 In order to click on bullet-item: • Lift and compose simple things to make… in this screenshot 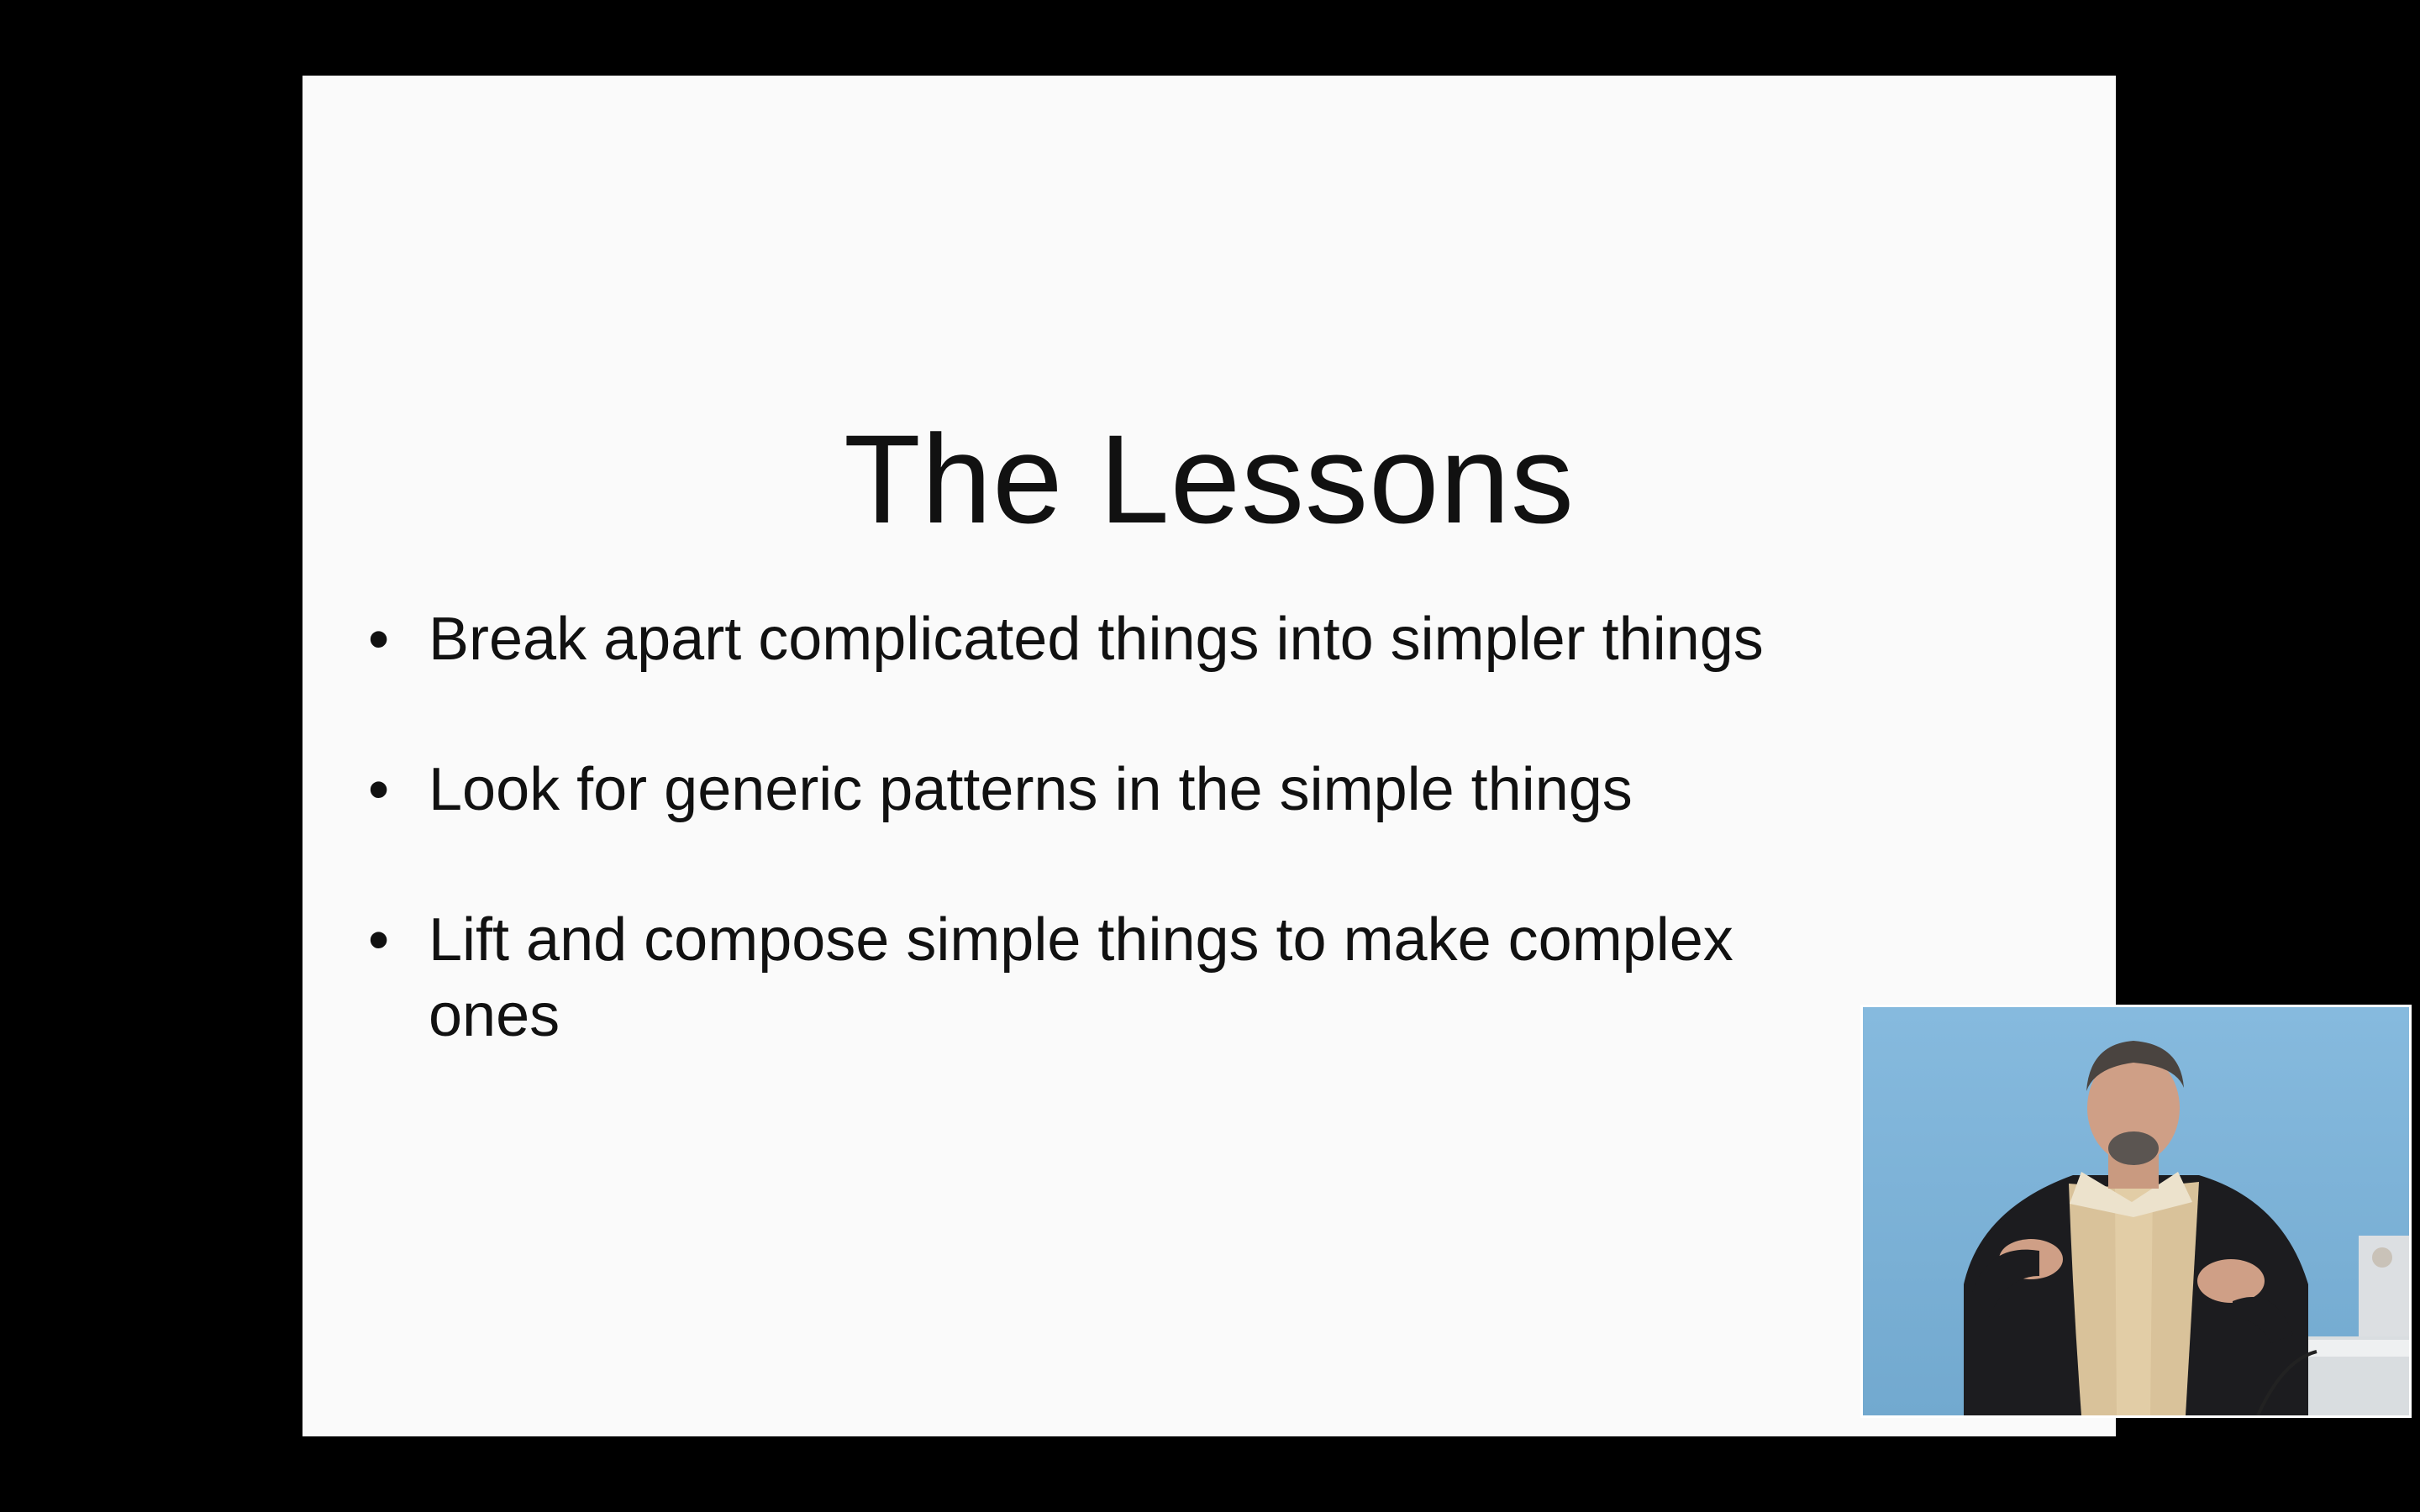, I will do `click(1121, 977)`.